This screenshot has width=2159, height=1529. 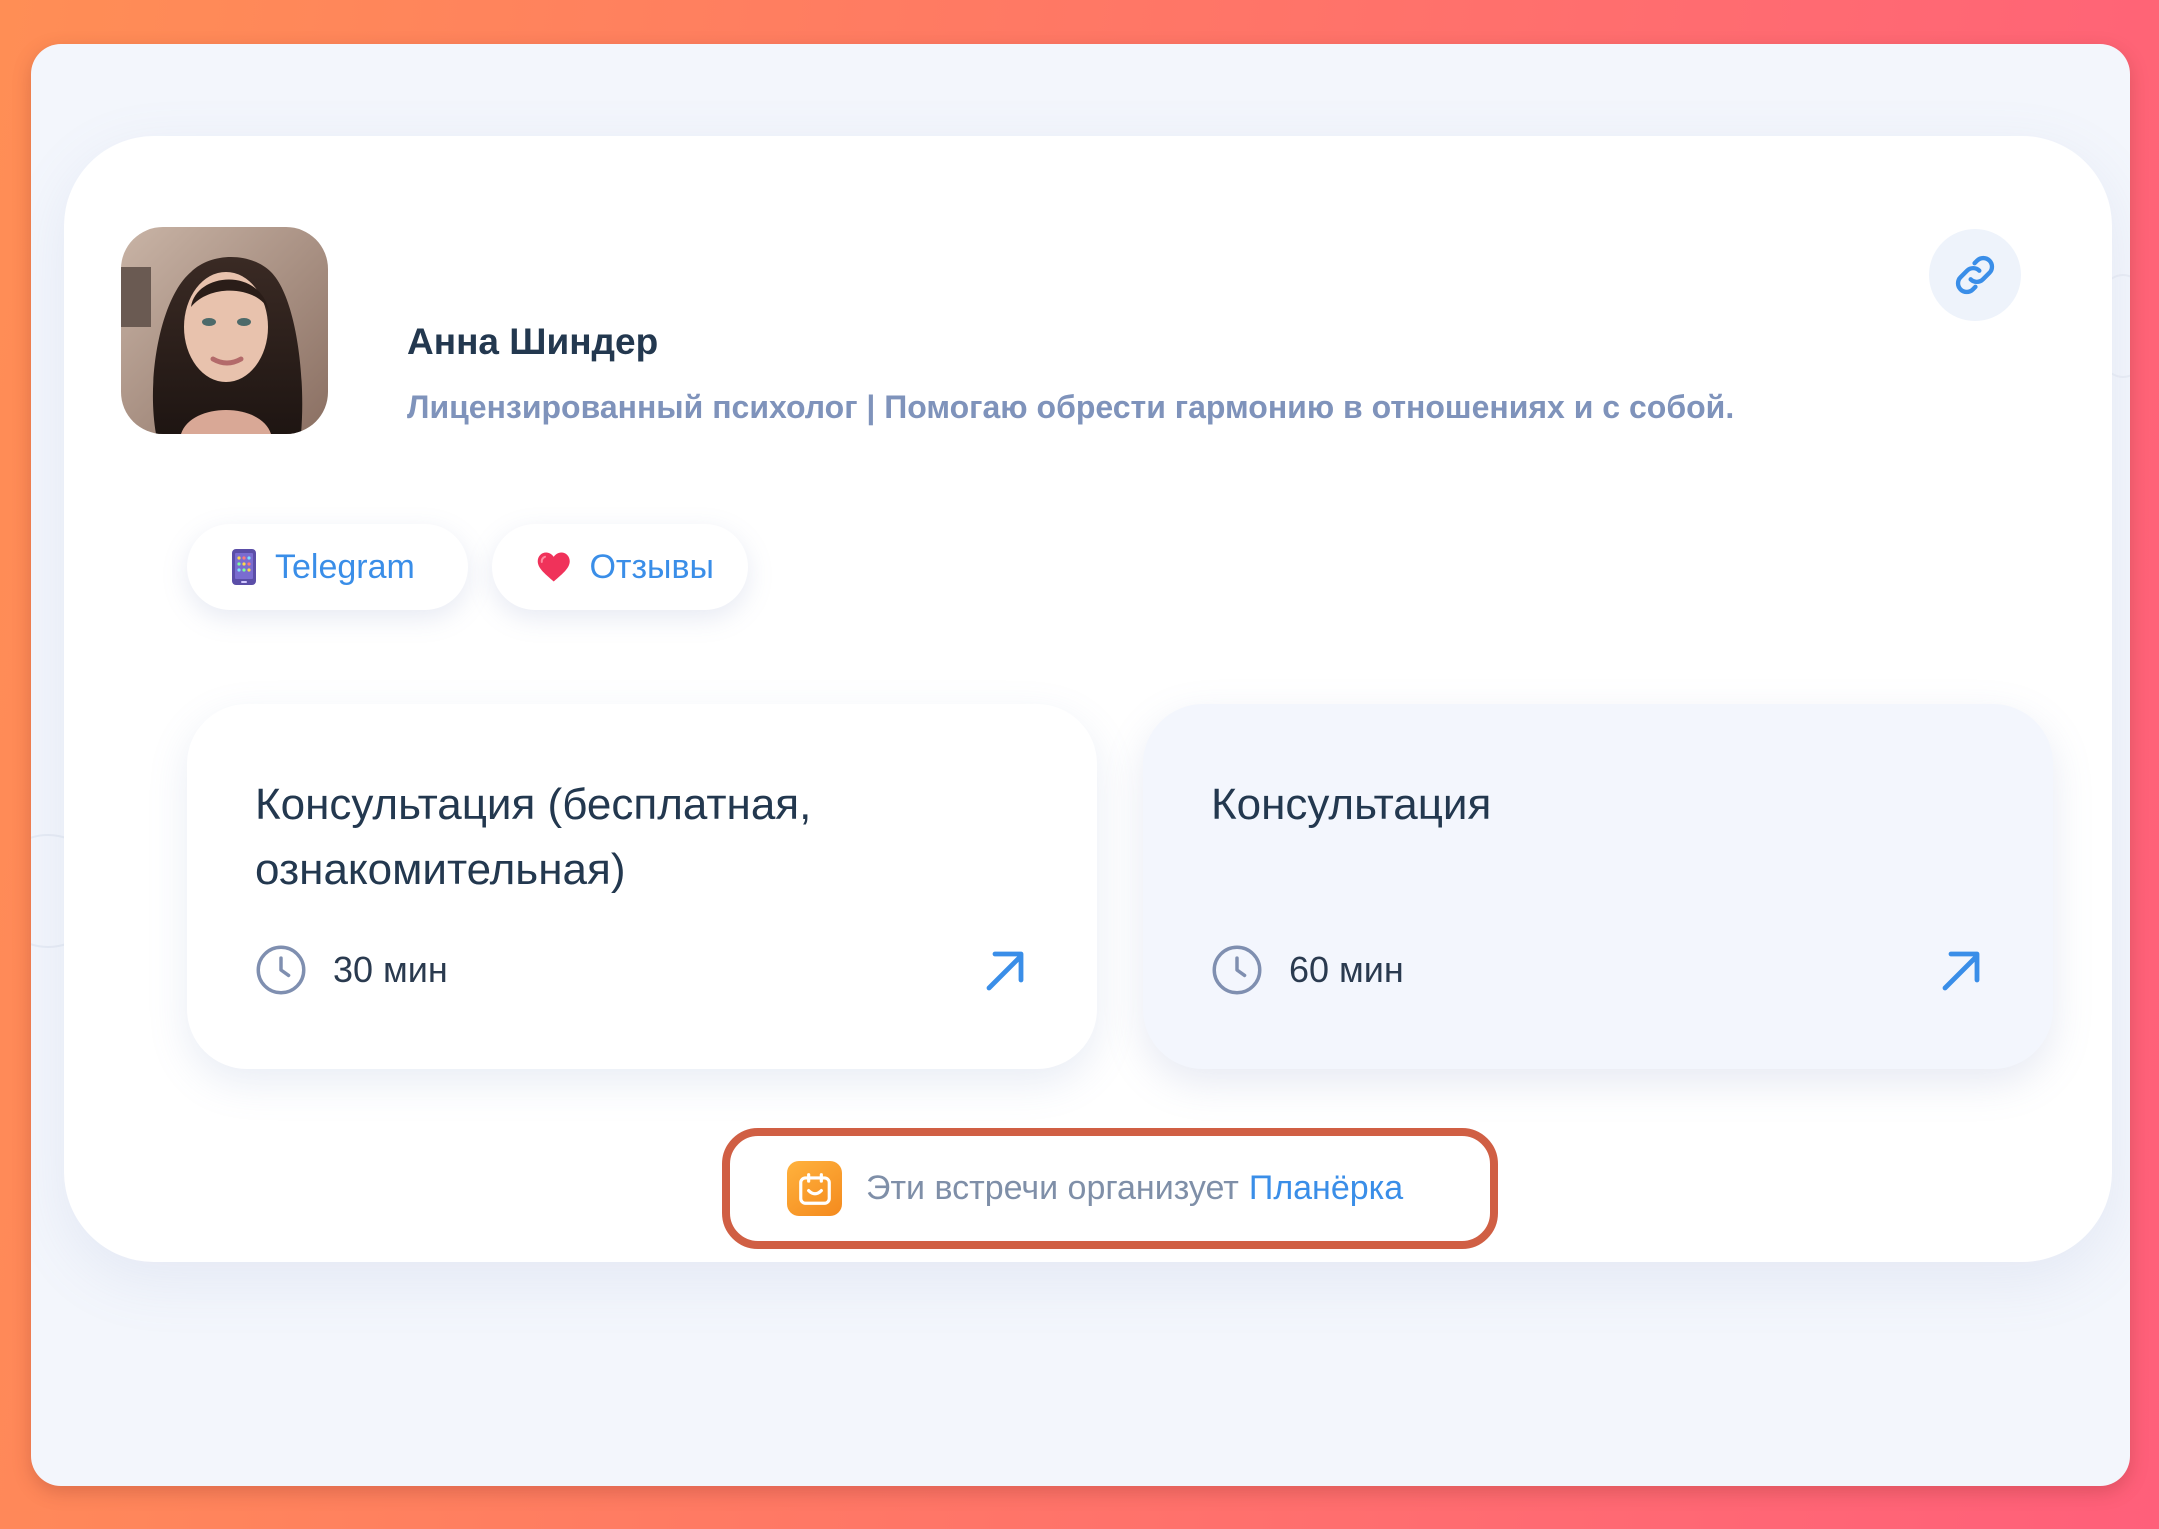 What do you see at coordinates (651, 566) in the screenshot?
I see `reviews-label: Отзывы` at bounding box center [651, 566].